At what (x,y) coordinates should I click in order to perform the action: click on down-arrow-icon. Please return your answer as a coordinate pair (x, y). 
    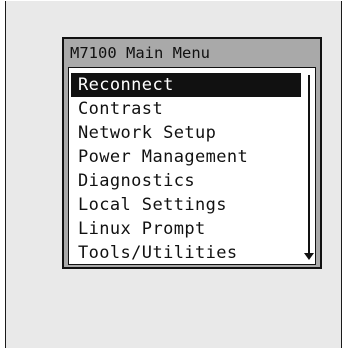
    Looking at the image, I should click on (309, 256).